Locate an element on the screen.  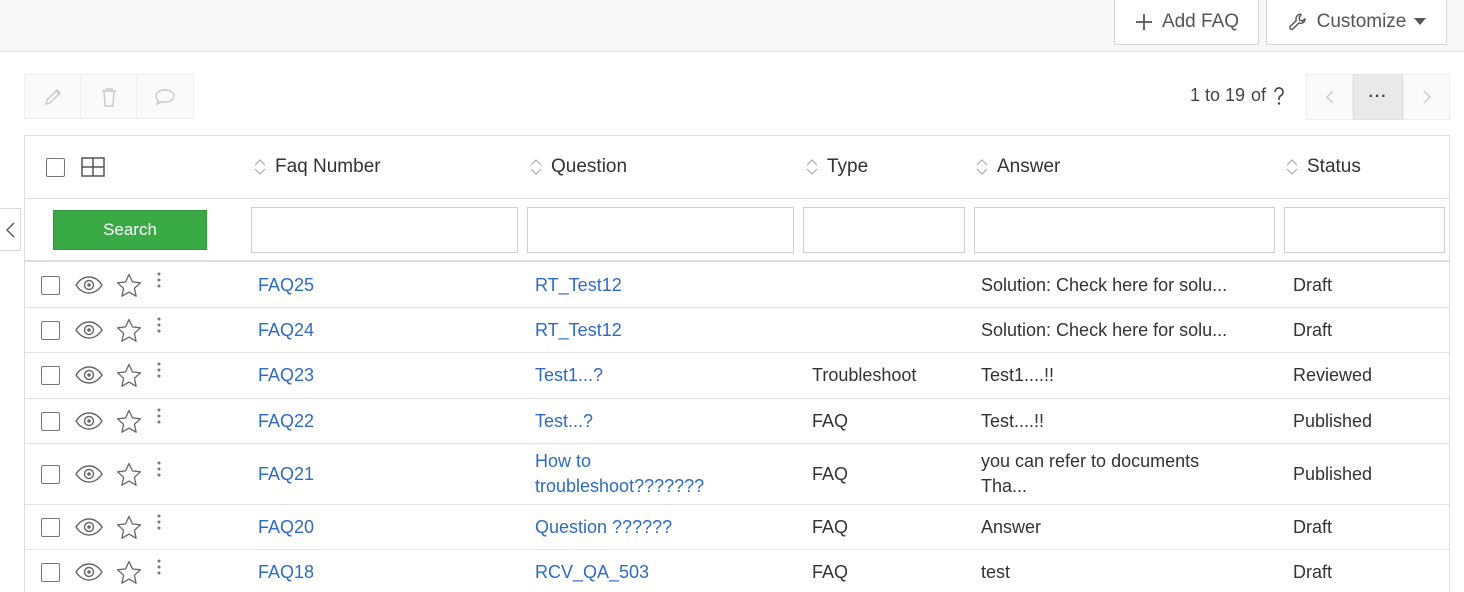
column-layout-icon is located at coordinates (93, 167).